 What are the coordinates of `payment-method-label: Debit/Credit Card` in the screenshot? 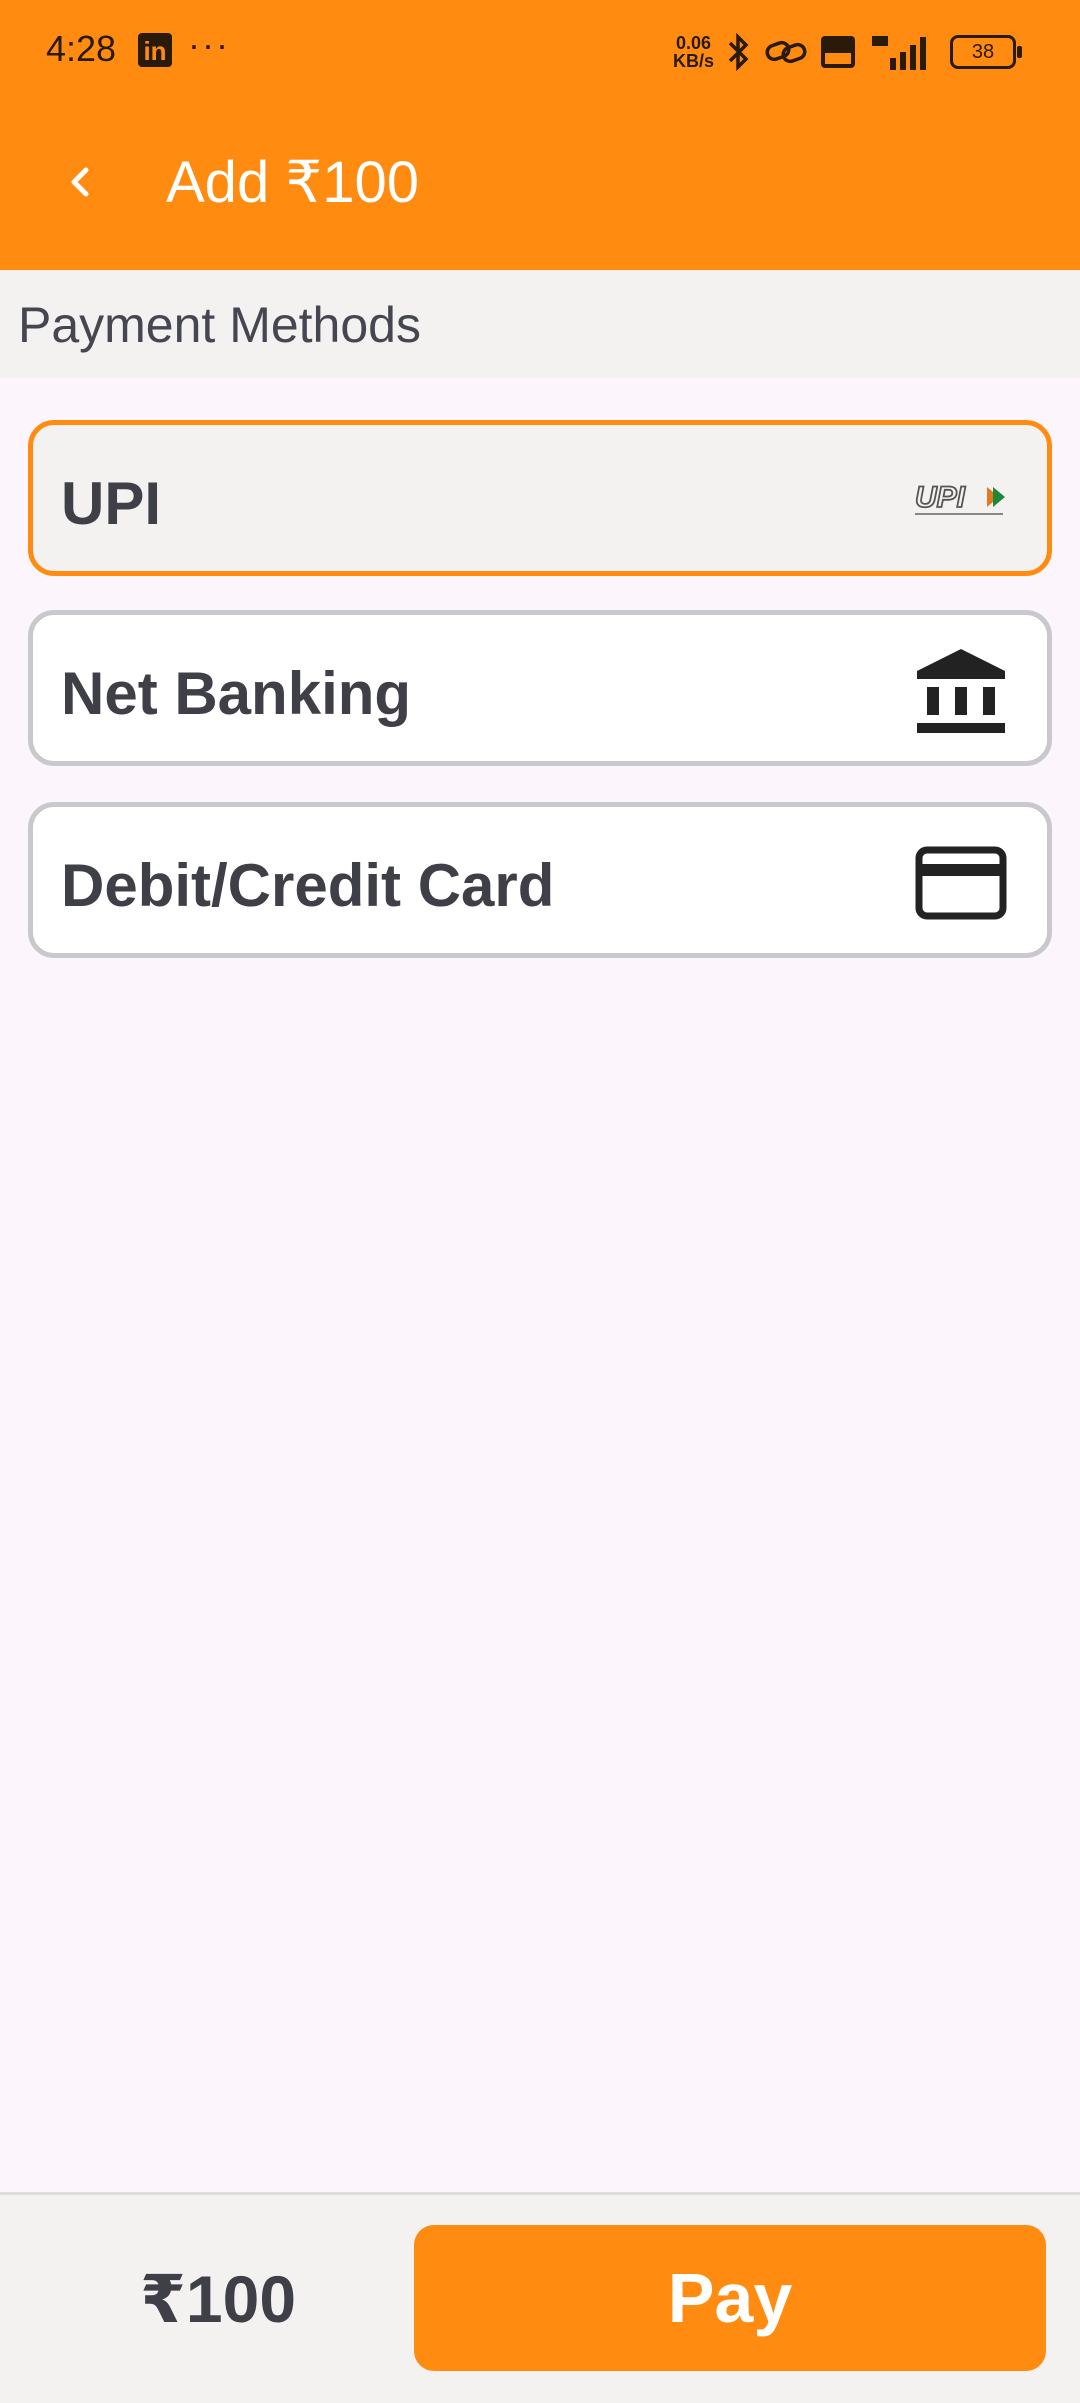 It's located at (308, 885).